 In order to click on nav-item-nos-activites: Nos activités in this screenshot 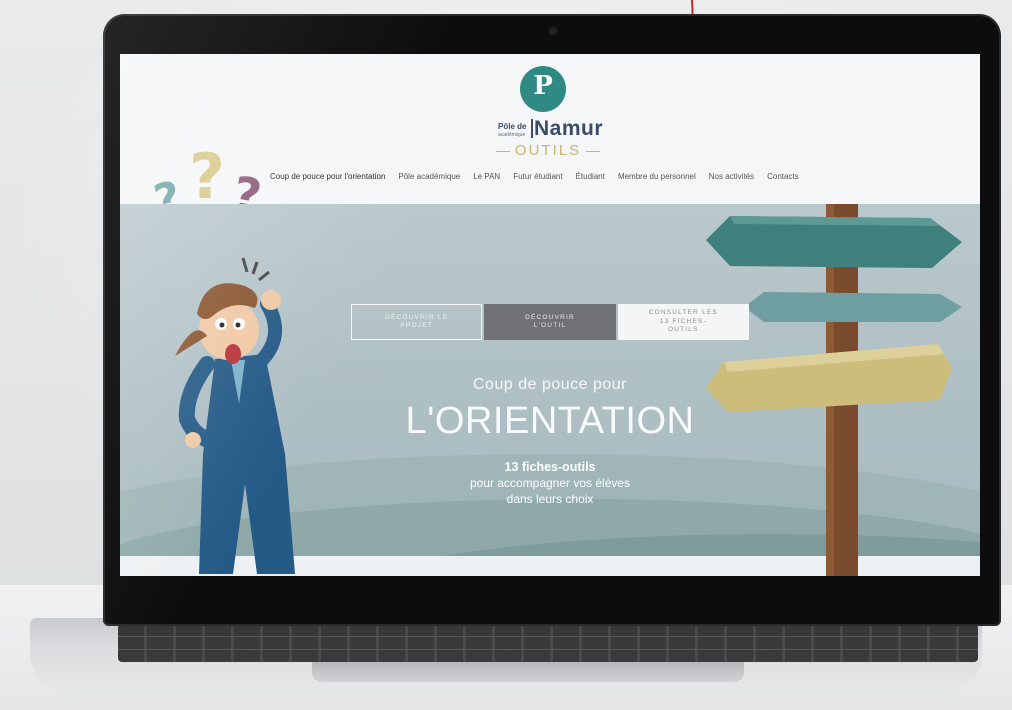, I will do `click(731, 180)`.